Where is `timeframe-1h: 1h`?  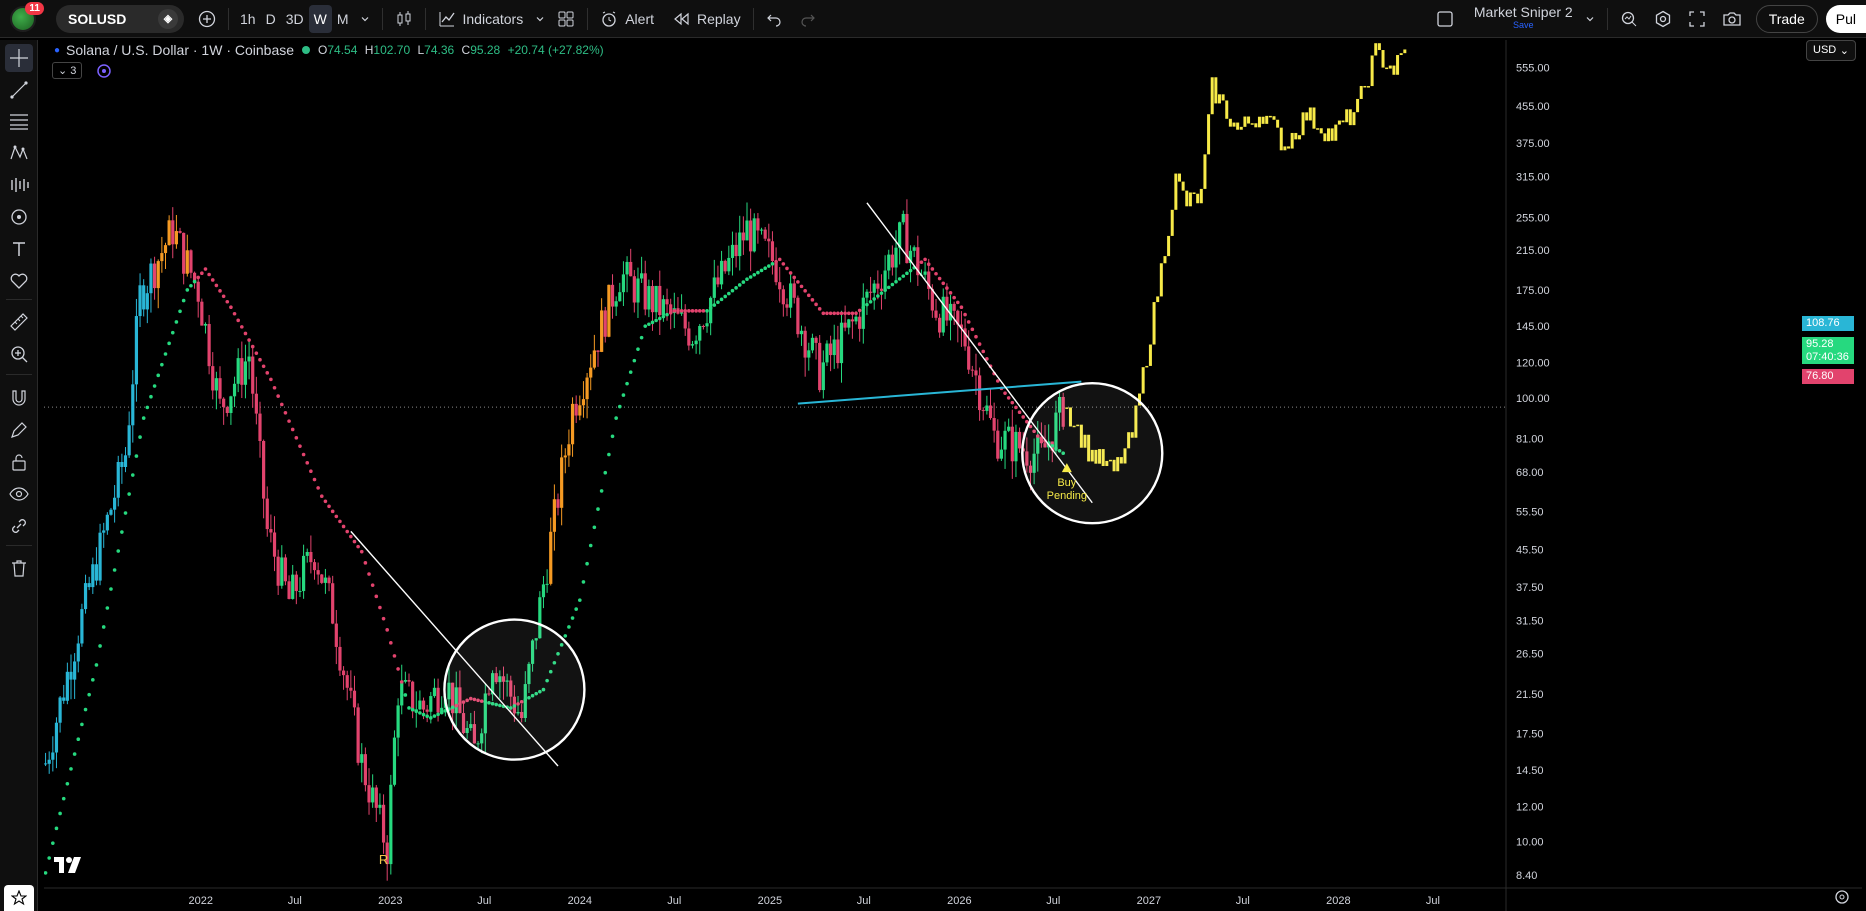
timeframe-1h: 1h is located at coordinates (248, 19).